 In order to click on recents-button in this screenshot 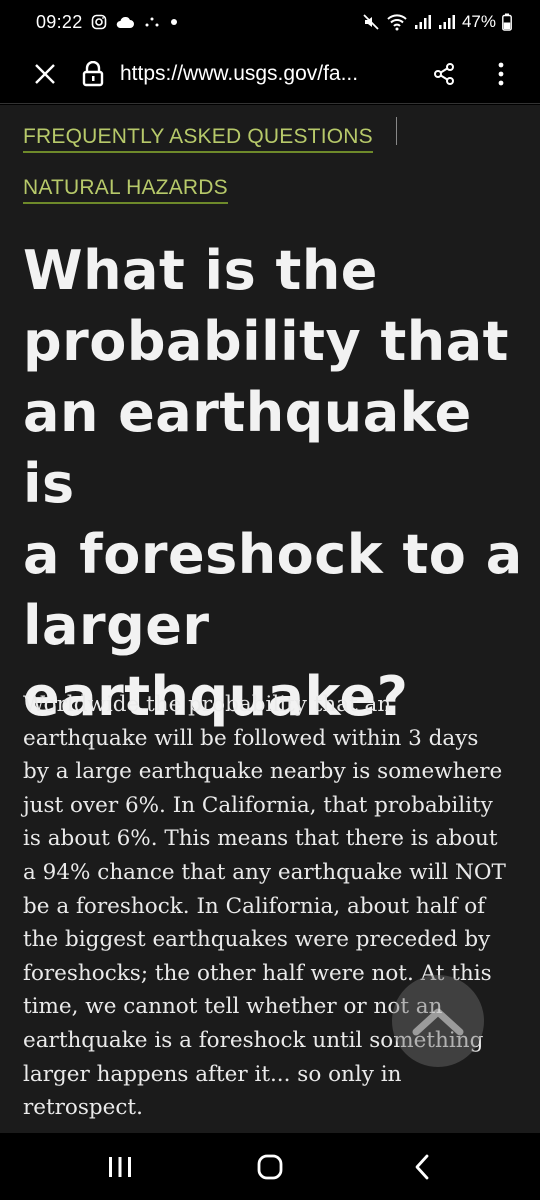, I will do `click(120, 1167)`.